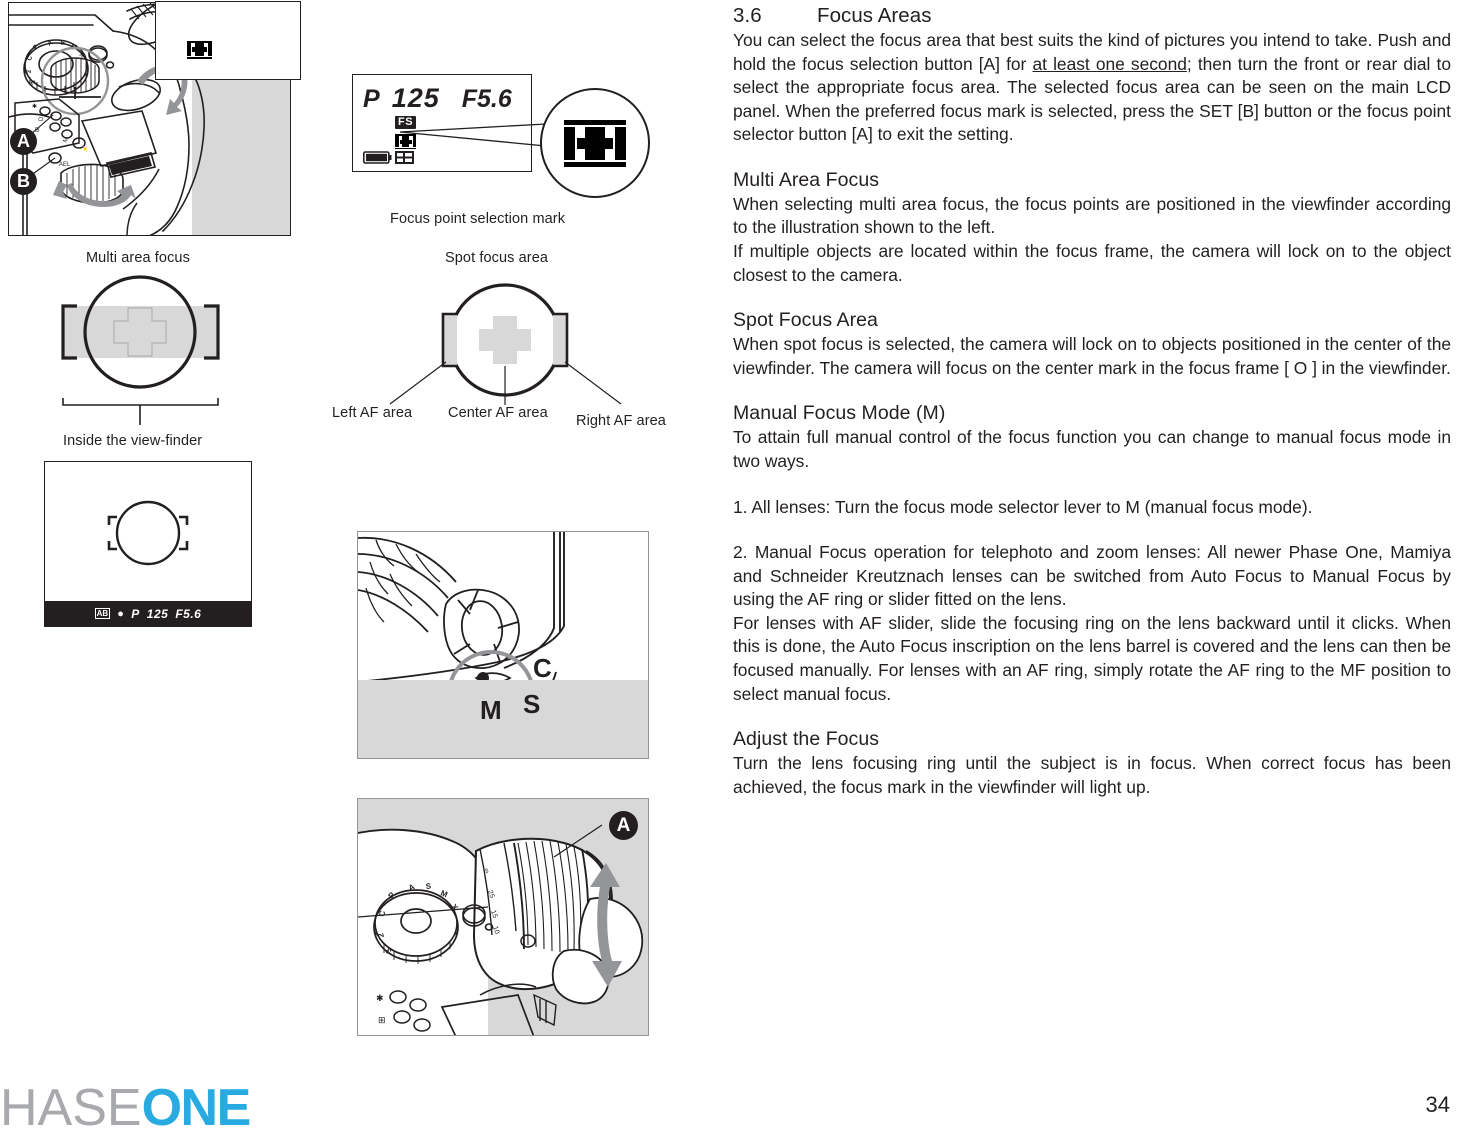 This screenshot has height=1134, width=1458. I want to click on camera-callout-badge-a-label: A, so click(23, 141).